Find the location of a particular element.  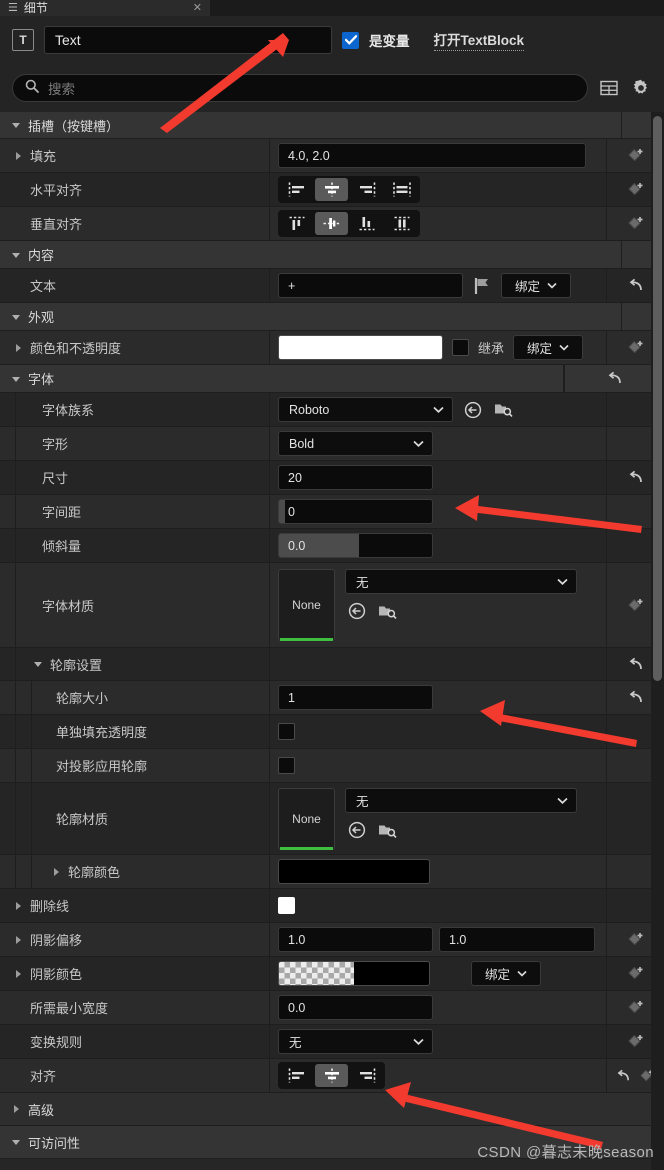

justify-center-icon is located at coordinates (331, 1075).